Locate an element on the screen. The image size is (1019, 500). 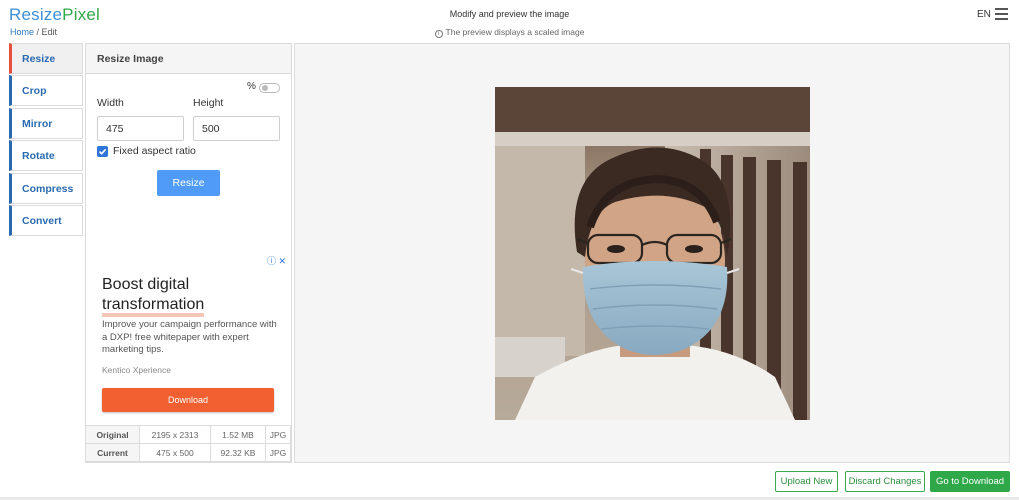
sidebar-item-label: Rotate is located at coordinates (38, 156).